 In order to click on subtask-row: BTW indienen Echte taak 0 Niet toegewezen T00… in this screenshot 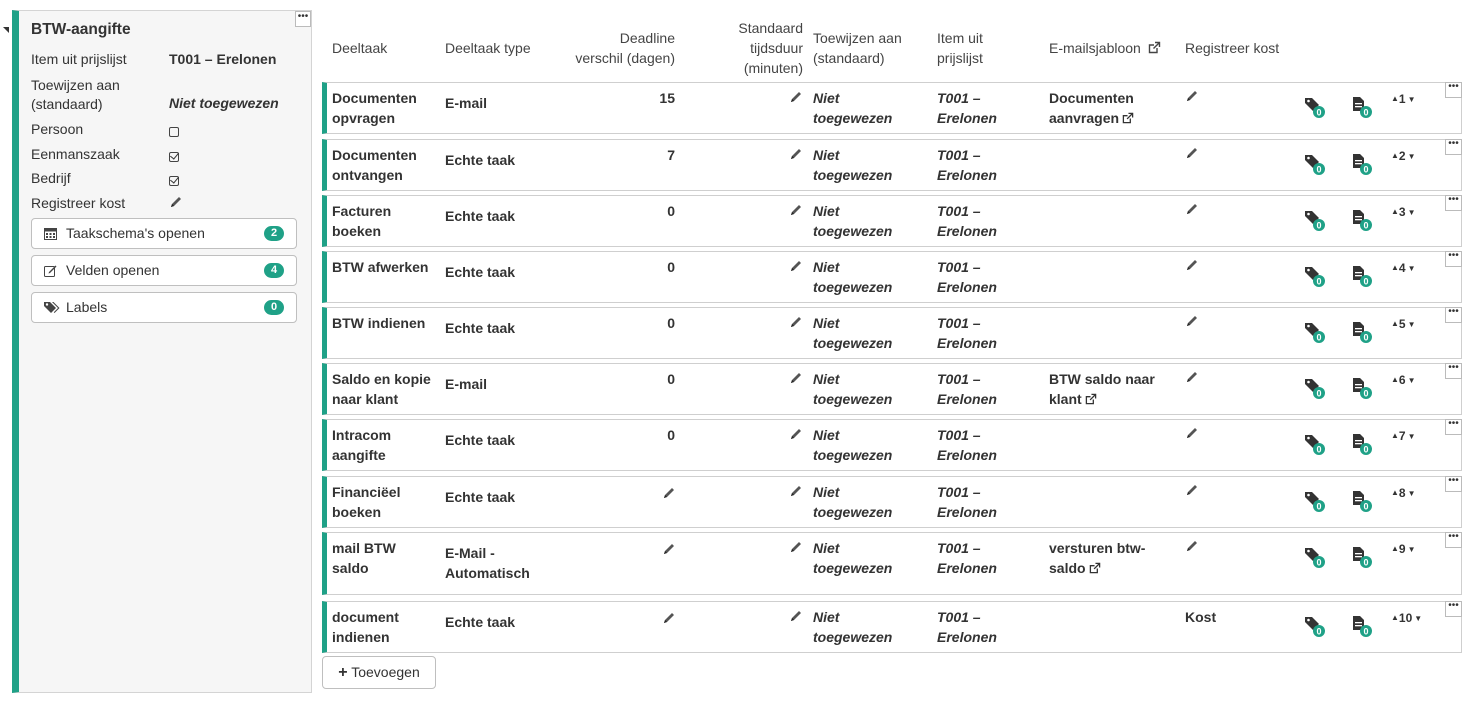, I will do `click(892, 333)`.